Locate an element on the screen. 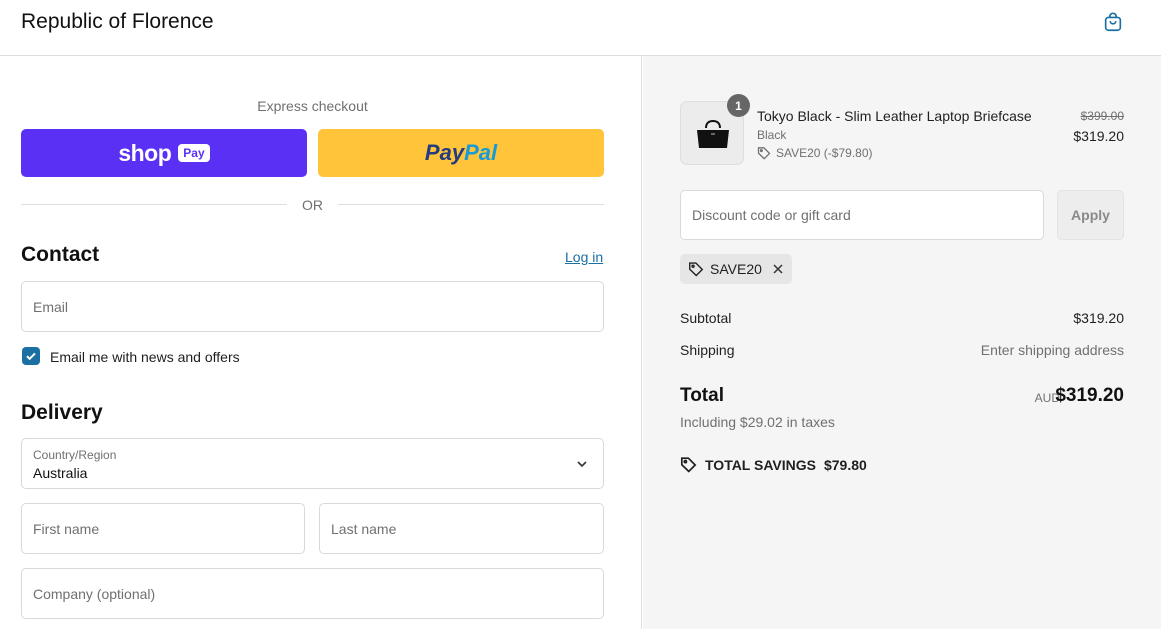 Image resolution: width=1161 pixels, height=629 pixels. first-name-field is located at coordinates (163, 528).